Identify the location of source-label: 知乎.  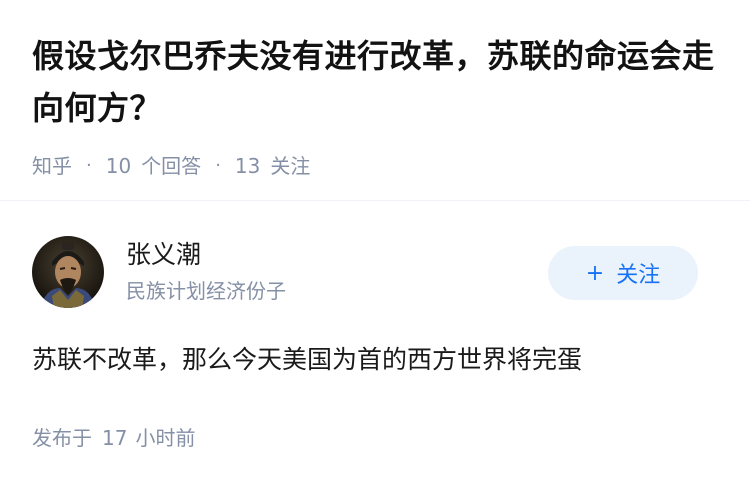
(52, 166).